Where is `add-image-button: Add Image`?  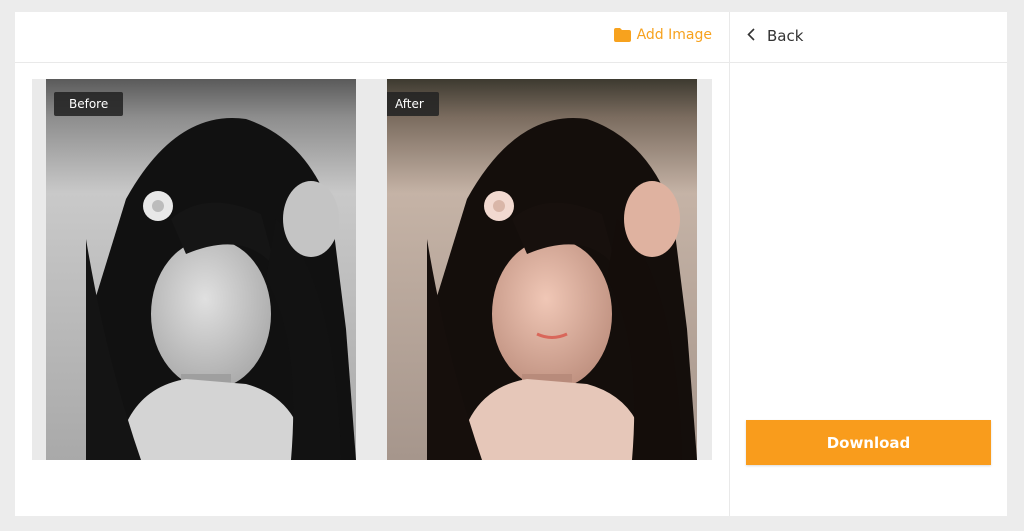
add-image-button: Add Image is located at coordinates (662, 35).